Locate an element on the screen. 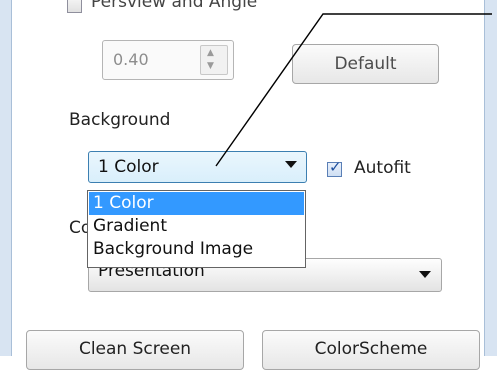 The image size is (497, 370). spin-up-icon: ▲ is located at coordinates (210, 53).